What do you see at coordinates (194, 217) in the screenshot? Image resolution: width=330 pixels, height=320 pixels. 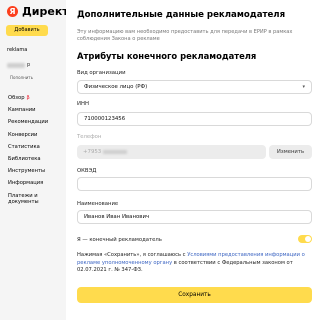 I see `name-field: Иванов Иван Иванович` at bounding box center [194, 217].